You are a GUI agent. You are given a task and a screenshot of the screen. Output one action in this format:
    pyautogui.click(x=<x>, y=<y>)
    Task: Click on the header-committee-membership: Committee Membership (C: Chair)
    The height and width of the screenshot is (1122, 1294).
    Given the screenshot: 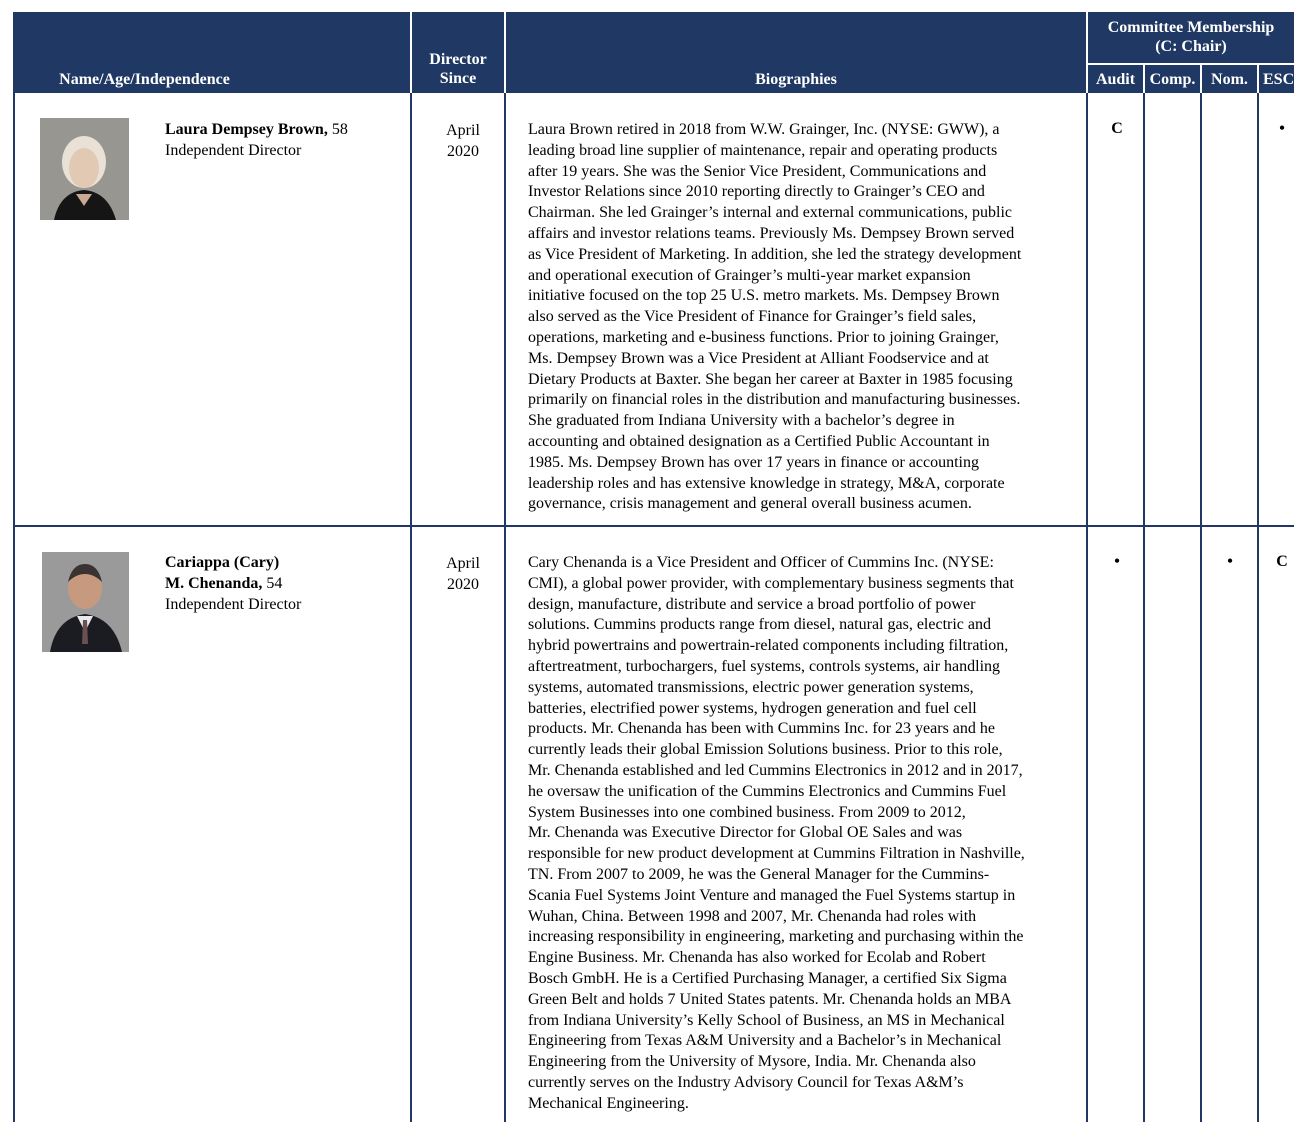 What is the action you would take?
    pyautogui.click(x=1191, y=37)
    